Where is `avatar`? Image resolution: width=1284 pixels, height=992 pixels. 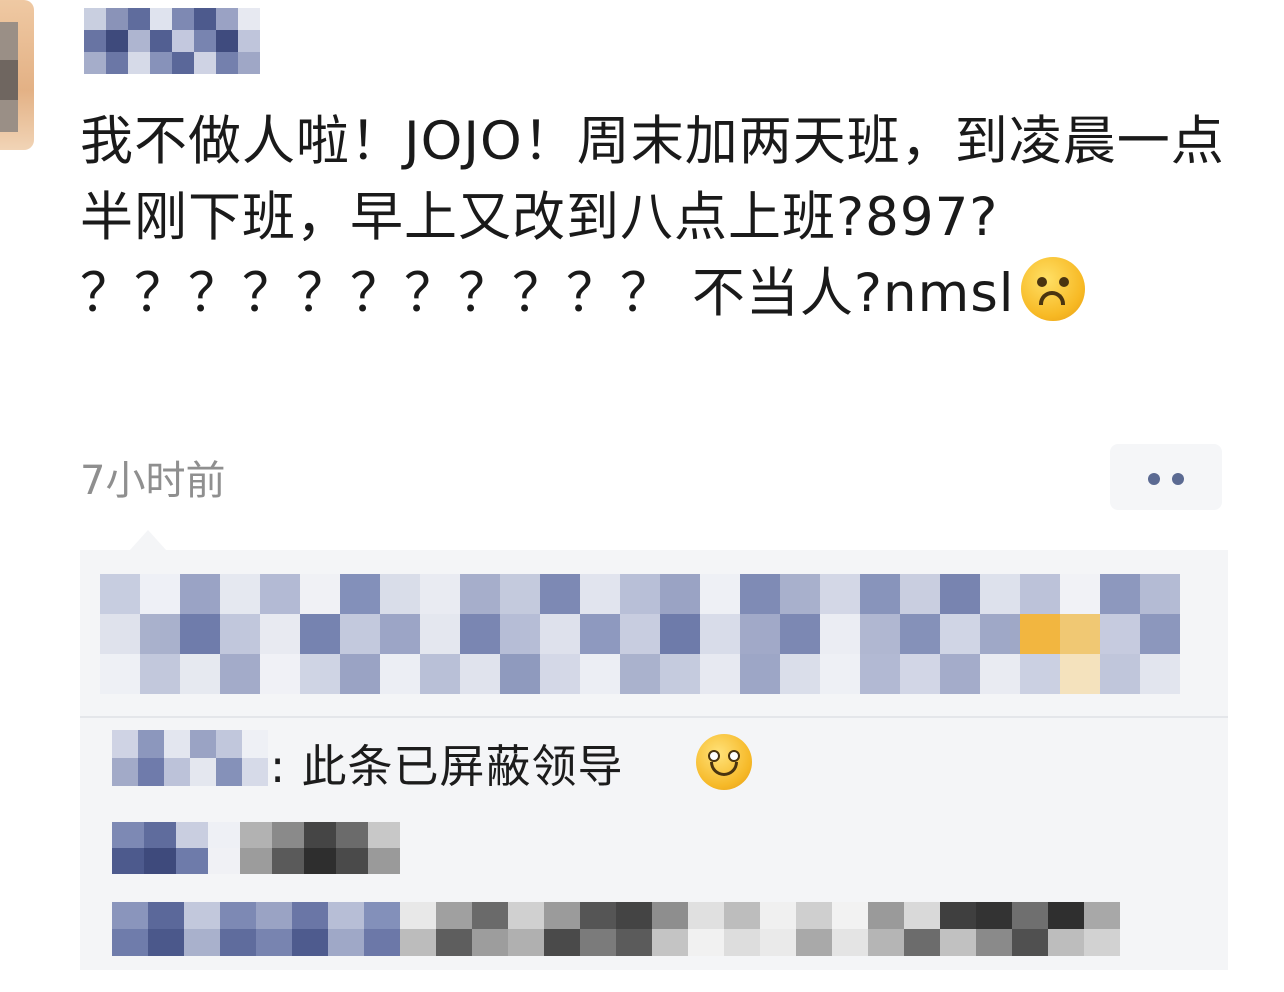 avatar is located at coordinates (17, 75).